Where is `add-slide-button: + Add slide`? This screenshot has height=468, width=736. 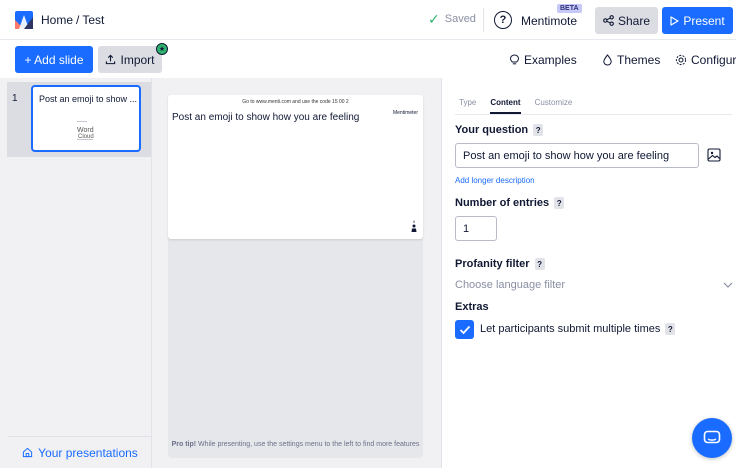
add-slide-button: + Add slide is located at coordinates (54, 59).